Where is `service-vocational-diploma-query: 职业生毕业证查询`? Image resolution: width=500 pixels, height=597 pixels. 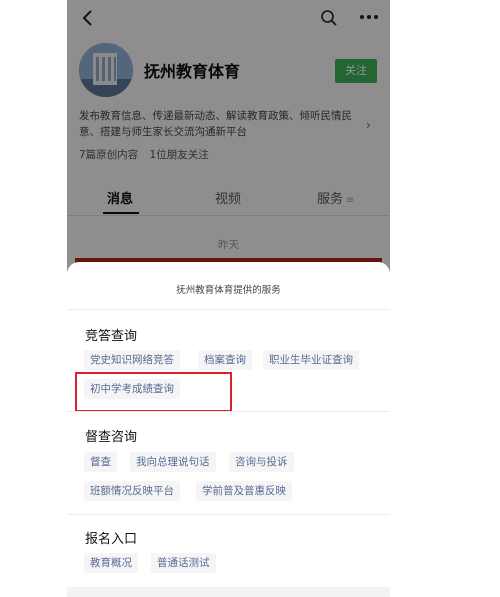
service-vocational-diploma-query: 职业生毕业证查询 is located at coordinates (311, 360).